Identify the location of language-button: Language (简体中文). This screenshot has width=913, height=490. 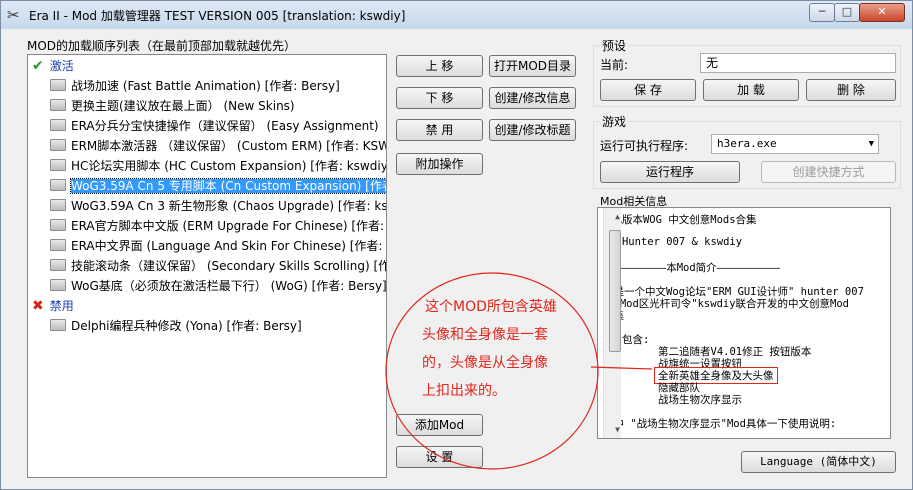
(818, 462).